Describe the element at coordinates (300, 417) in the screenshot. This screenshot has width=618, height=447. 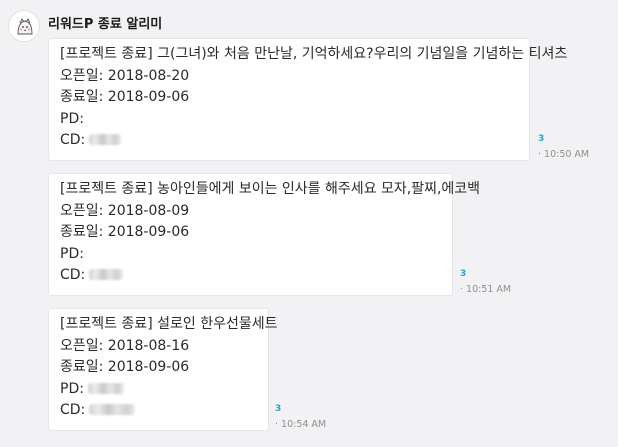
I see `message-meta: 3 · 10:54 AM` at that location.